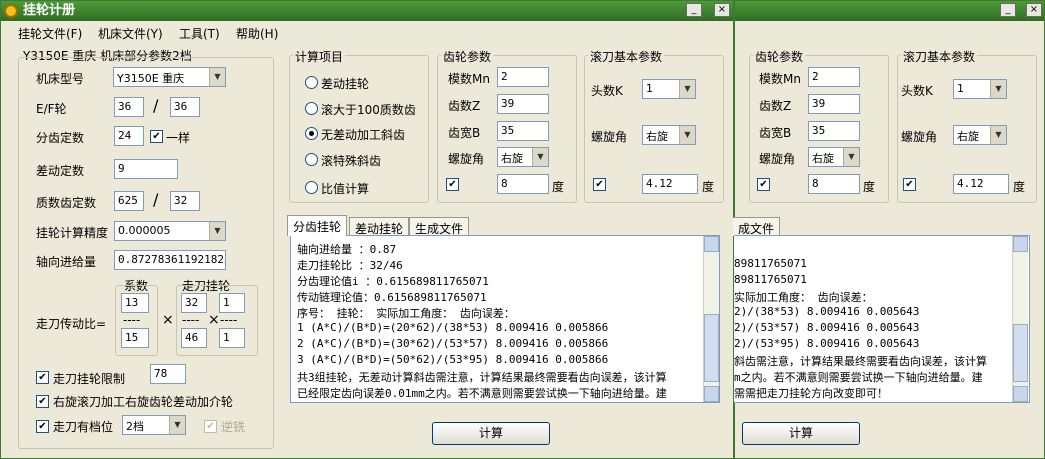 This screenshot has height=459, width=1045. What do you see at coordinates (1008, 10) in the screenshot?
I see `second-minimize-button: _` at bounding box center [1008, 10].